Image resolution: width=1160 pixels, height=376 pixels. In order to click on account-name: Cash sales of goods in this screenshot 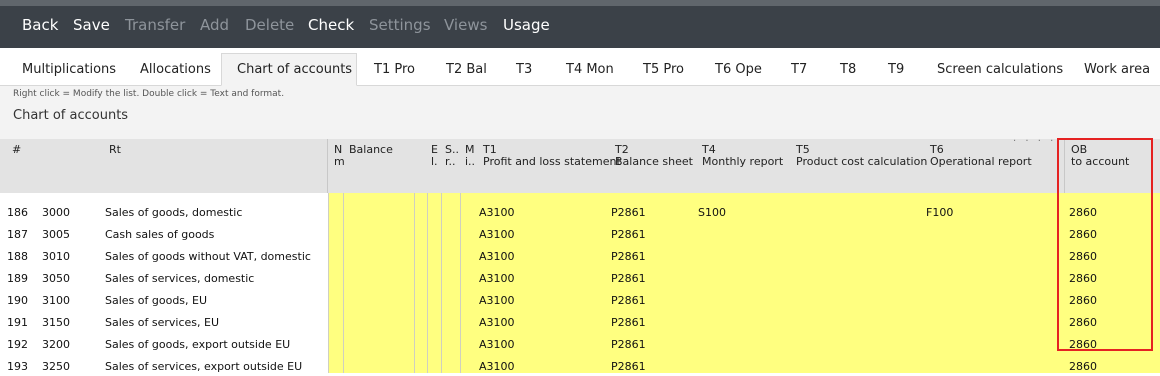, I will do `click(159, 234)`.